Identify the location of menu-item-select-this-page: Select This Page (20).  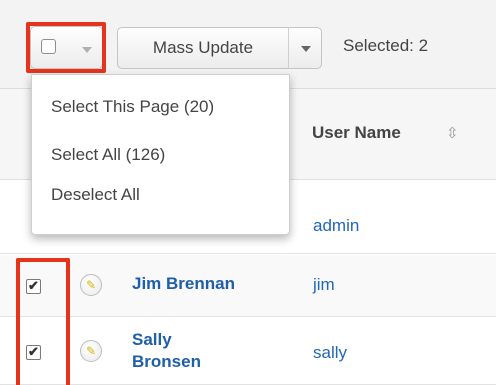
(132, 107).